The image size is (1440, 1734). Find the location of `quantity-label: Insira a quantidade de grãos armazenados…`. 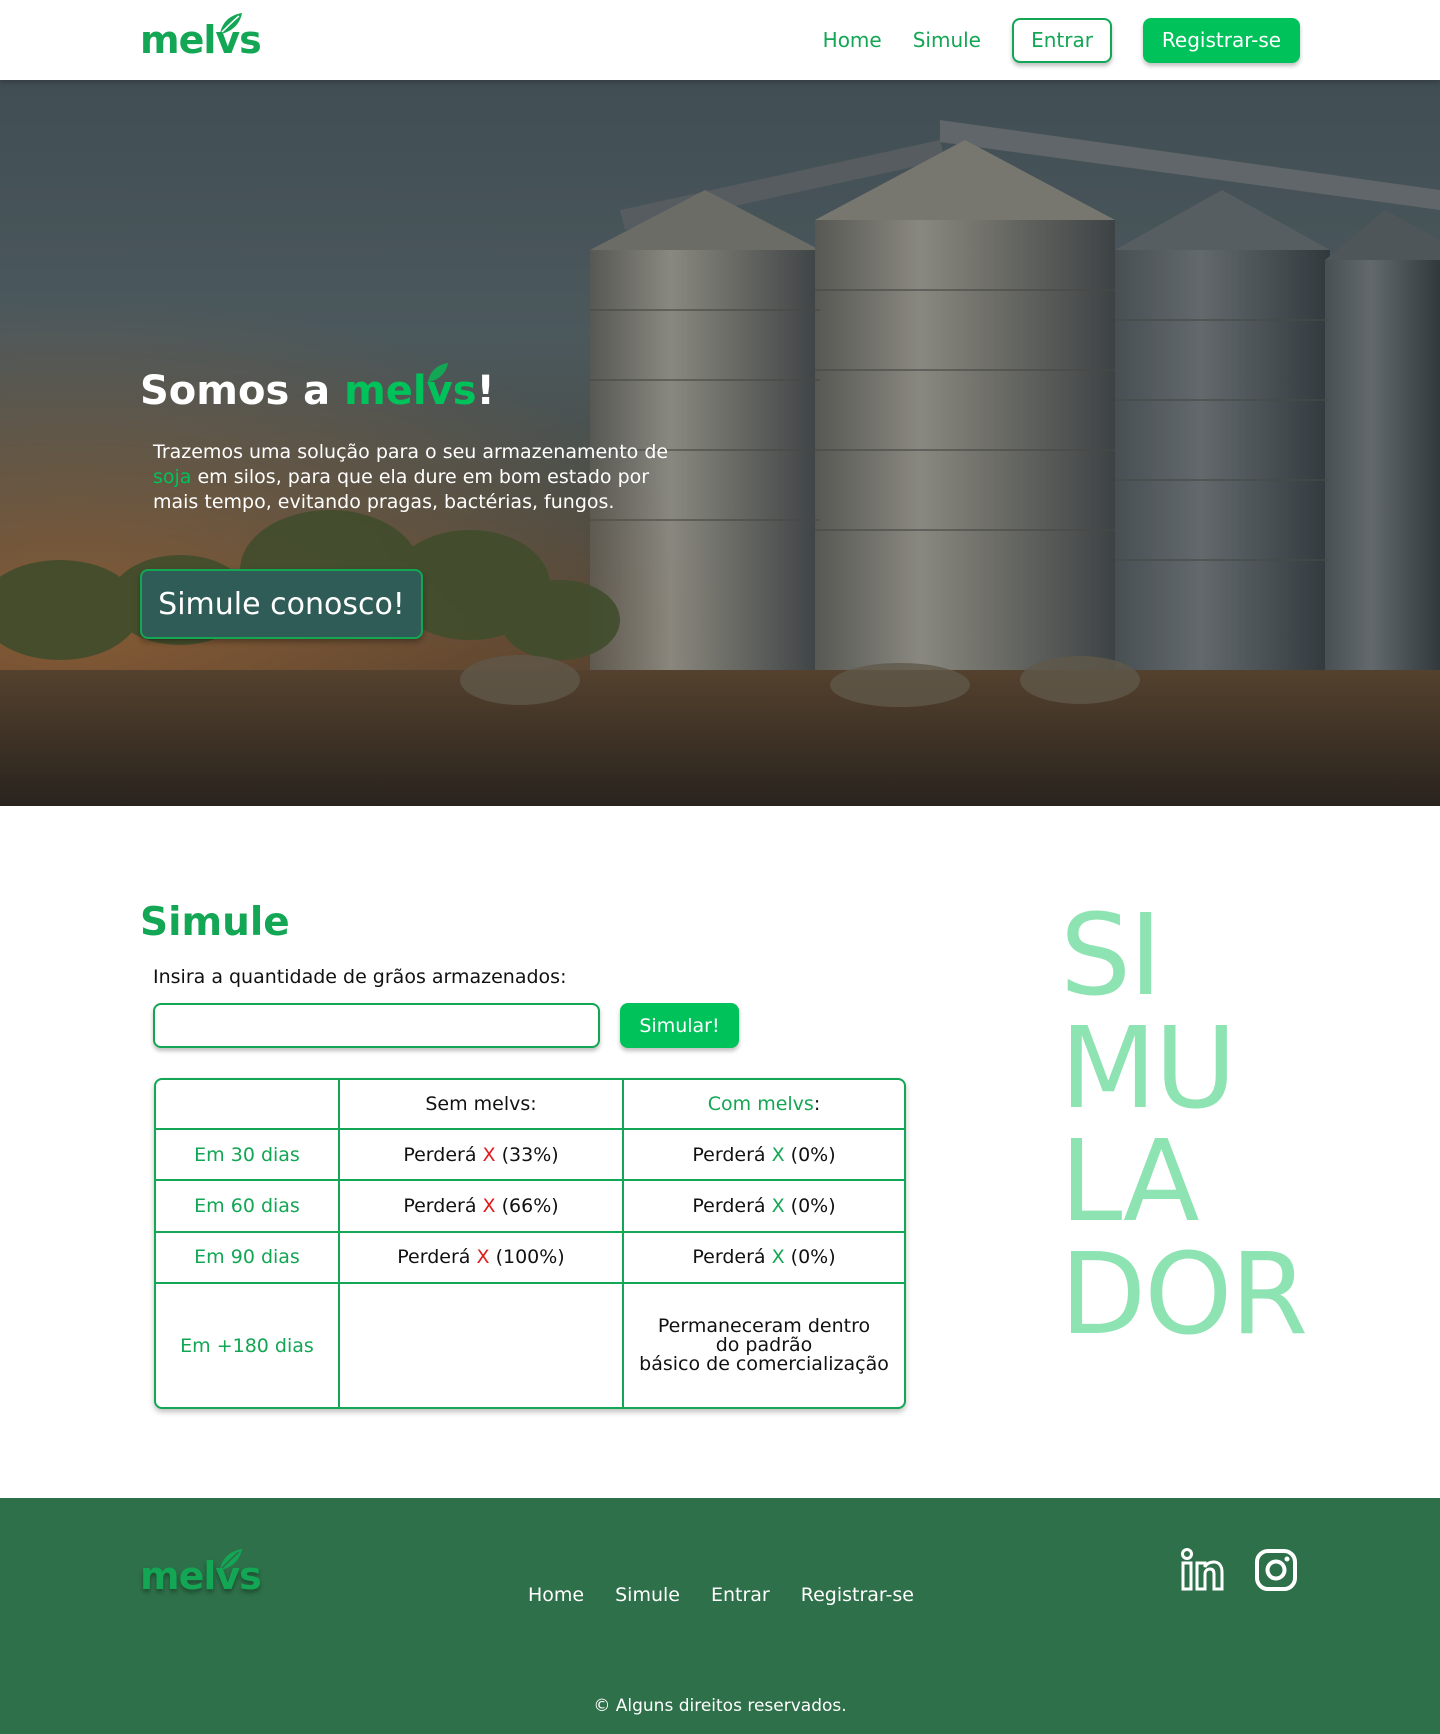

quantity-label: Insira a quantidade de grãos armazenados… is located at coordinates (360, 977).